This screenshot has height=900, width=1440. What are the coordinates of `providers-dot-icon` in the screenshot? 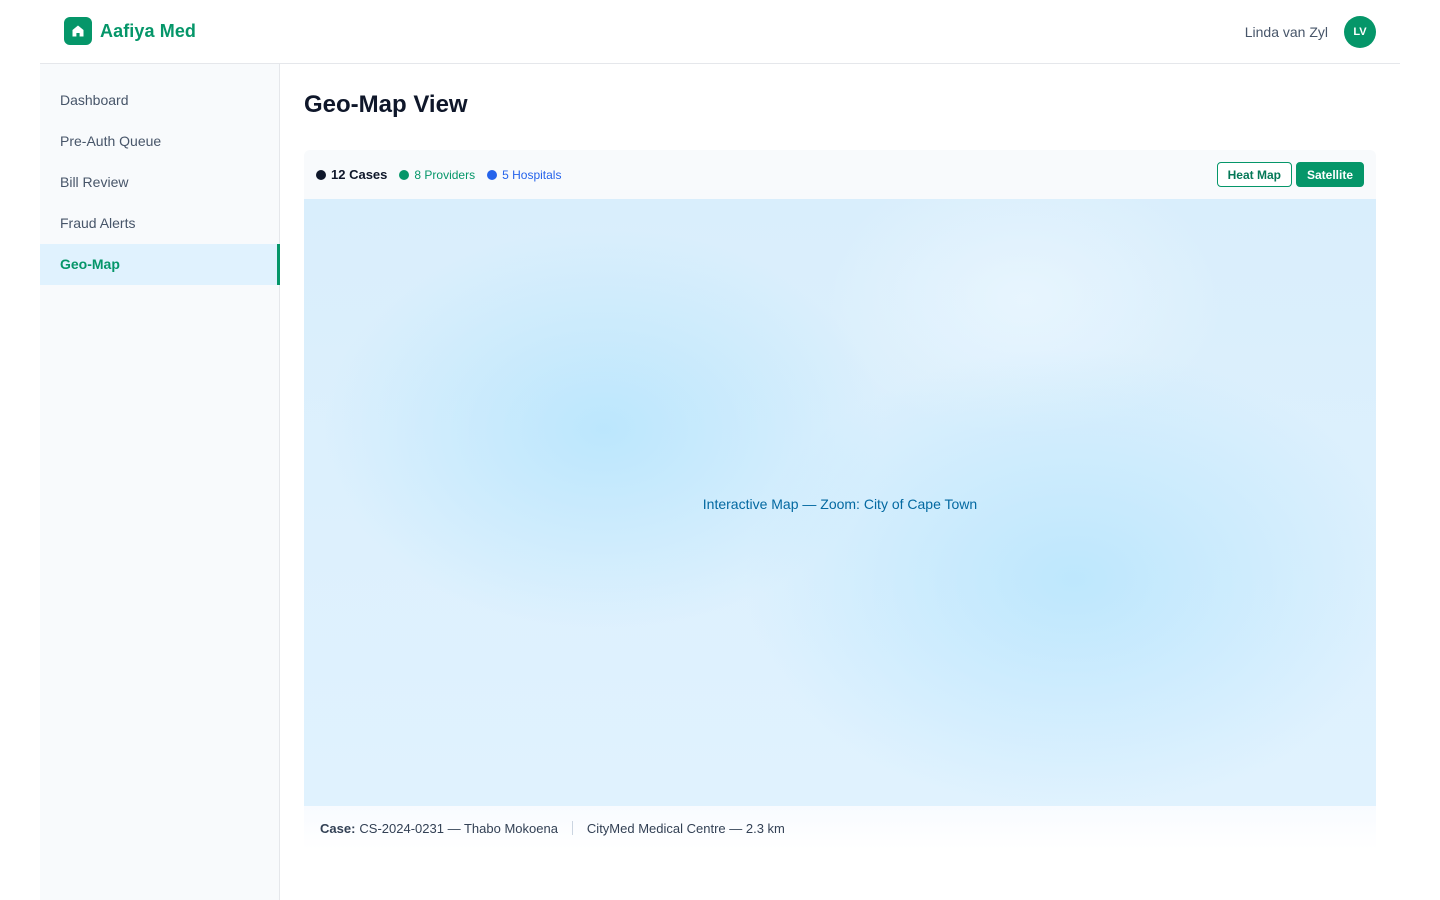 It's located at (404, 174).